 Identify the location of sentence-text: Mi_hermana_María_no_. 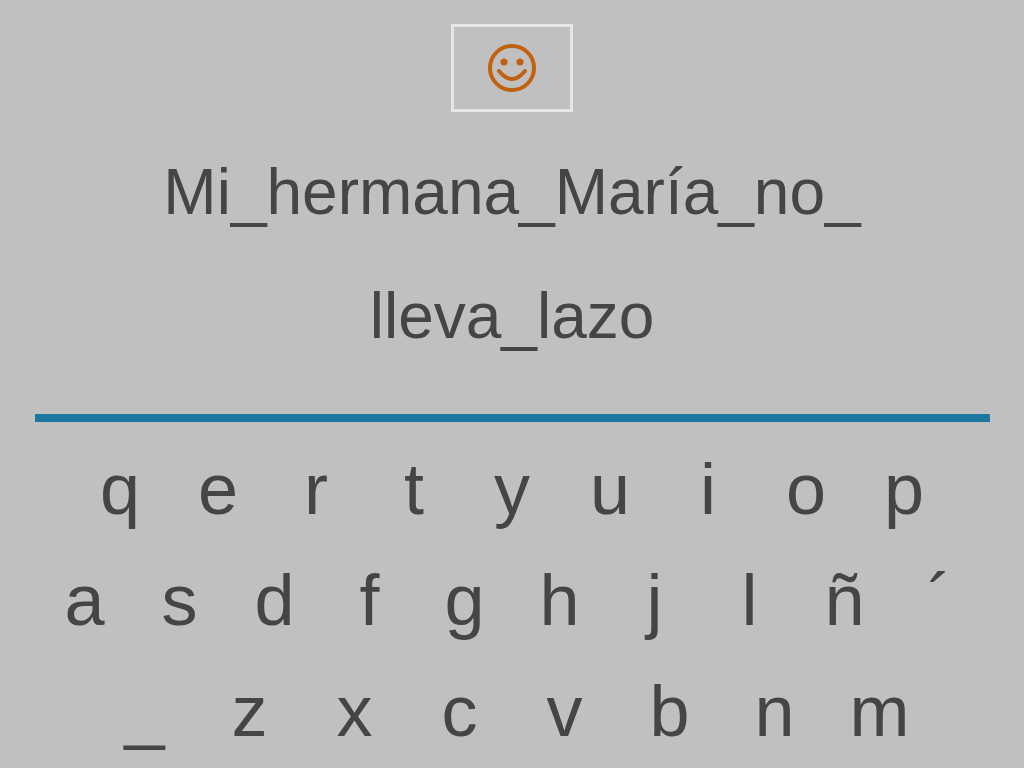
(512, 192).